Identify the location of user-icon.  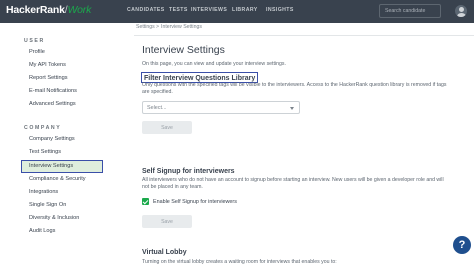
(461, 9).